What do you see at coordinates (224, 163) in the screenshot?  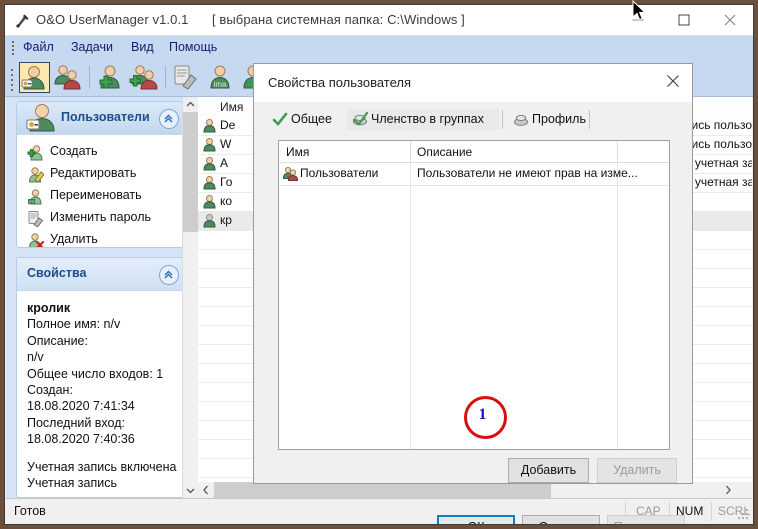 I see `row-name: A` at bounding box center [224, 163].